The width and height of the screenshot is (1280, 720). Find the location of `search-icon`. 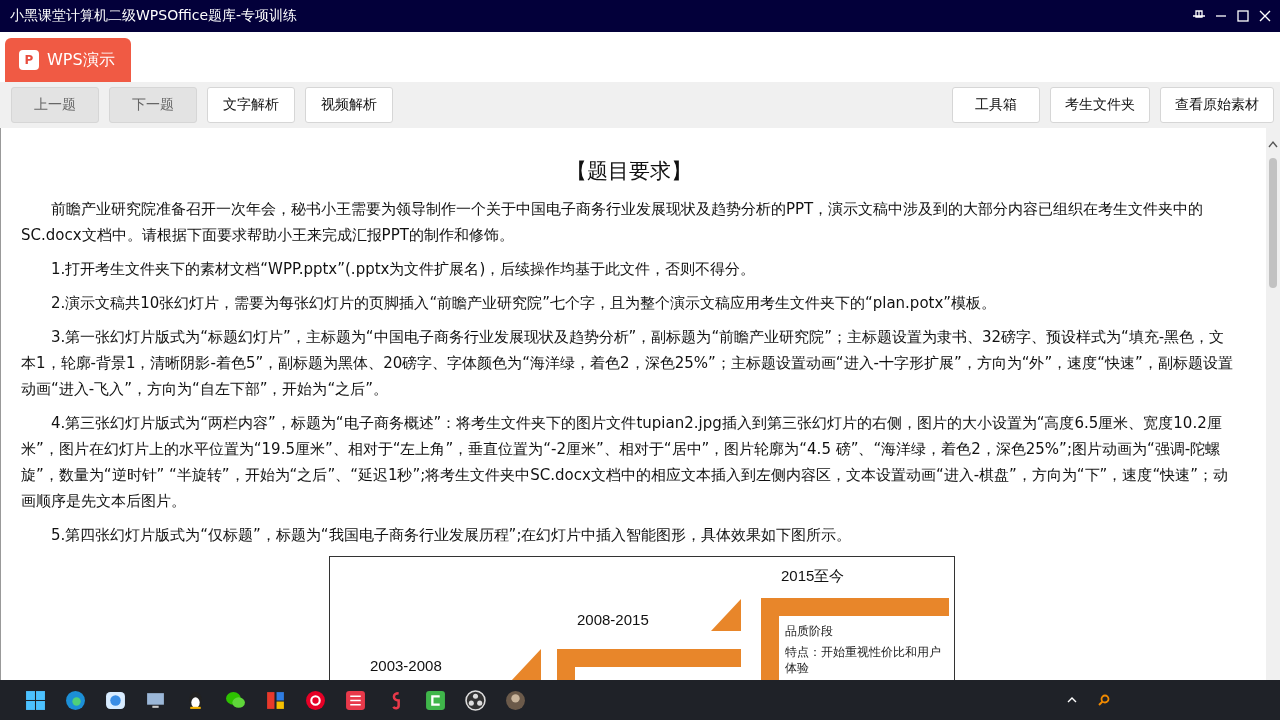

search-icon is located at coordinates (1104, 700).